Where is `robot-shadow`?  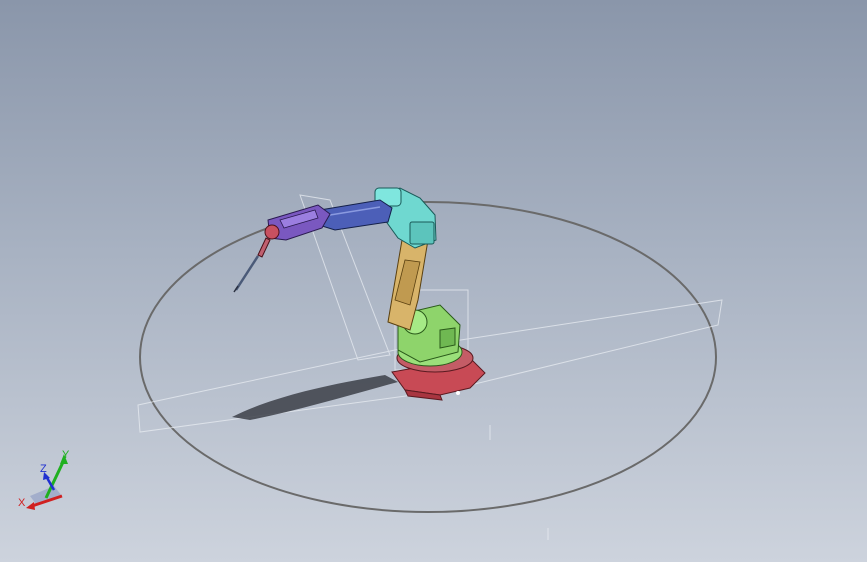 robot-shadow is located at coordinates (315, 397).